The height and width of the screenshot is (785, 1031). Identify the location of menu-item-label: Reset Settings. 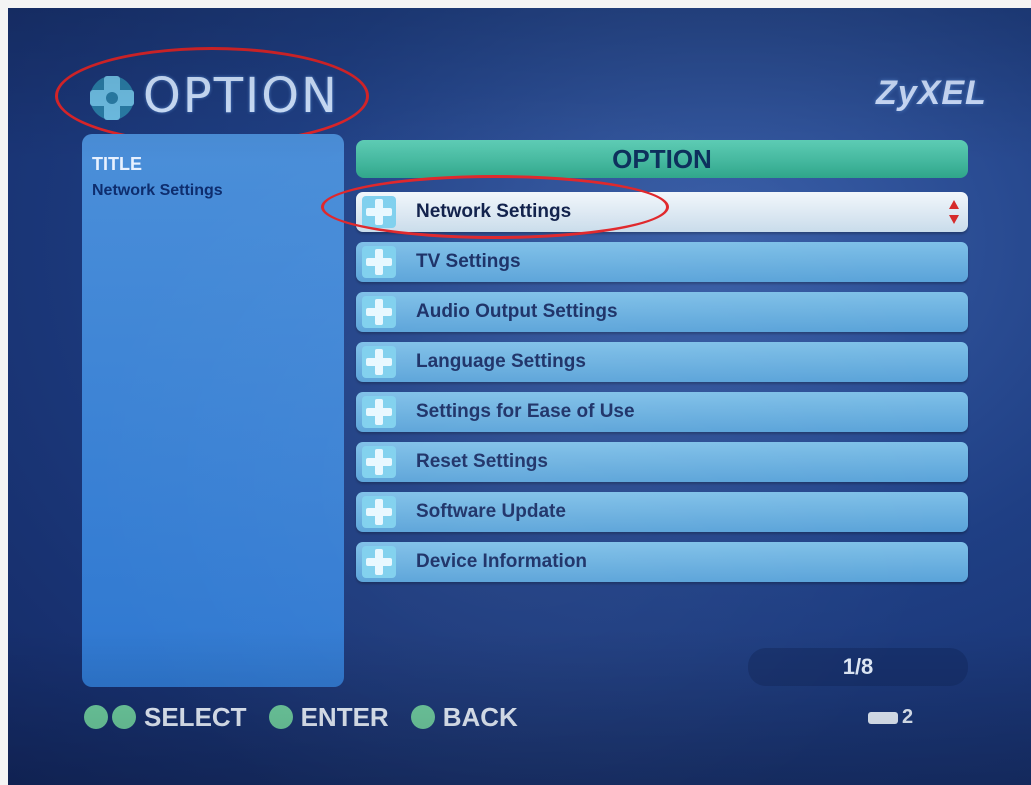
(482, 461).